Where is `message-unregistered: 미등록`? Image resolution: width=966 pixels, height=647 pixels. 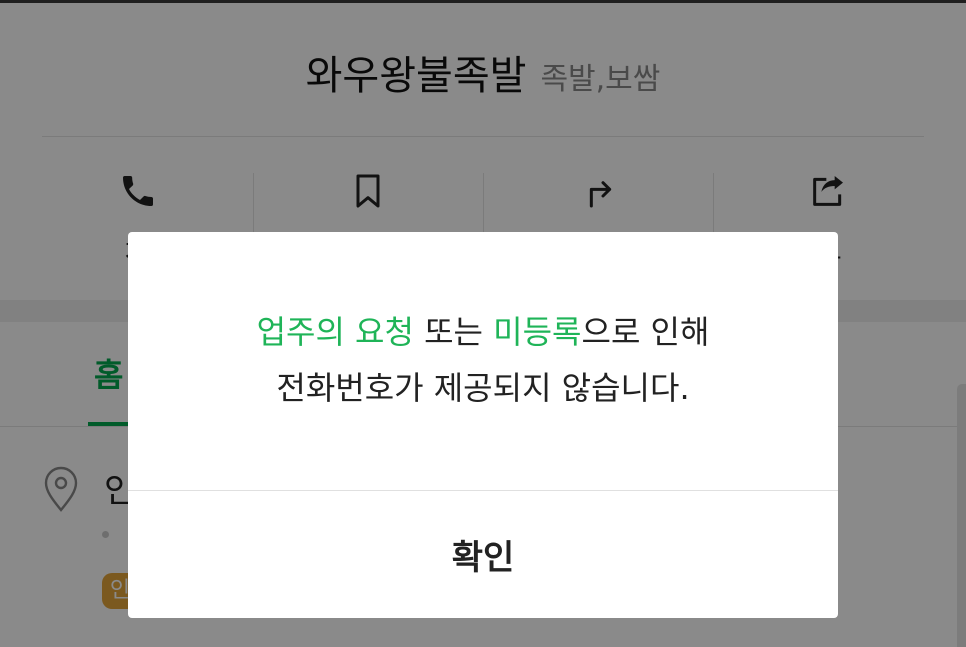 message-unregistered: 미등록 is located at coordinates (537, 332).